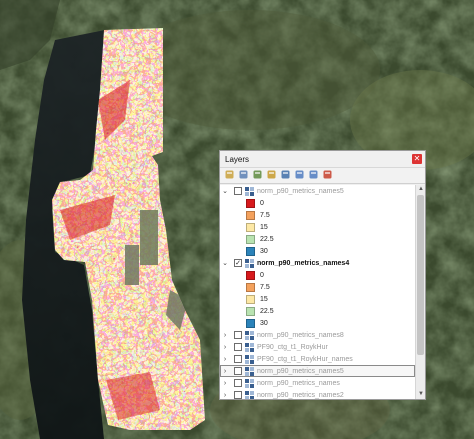 The width and height of the screenshot is (474, 439). I want to click on manage-map-themes-button, so click(257, 176).